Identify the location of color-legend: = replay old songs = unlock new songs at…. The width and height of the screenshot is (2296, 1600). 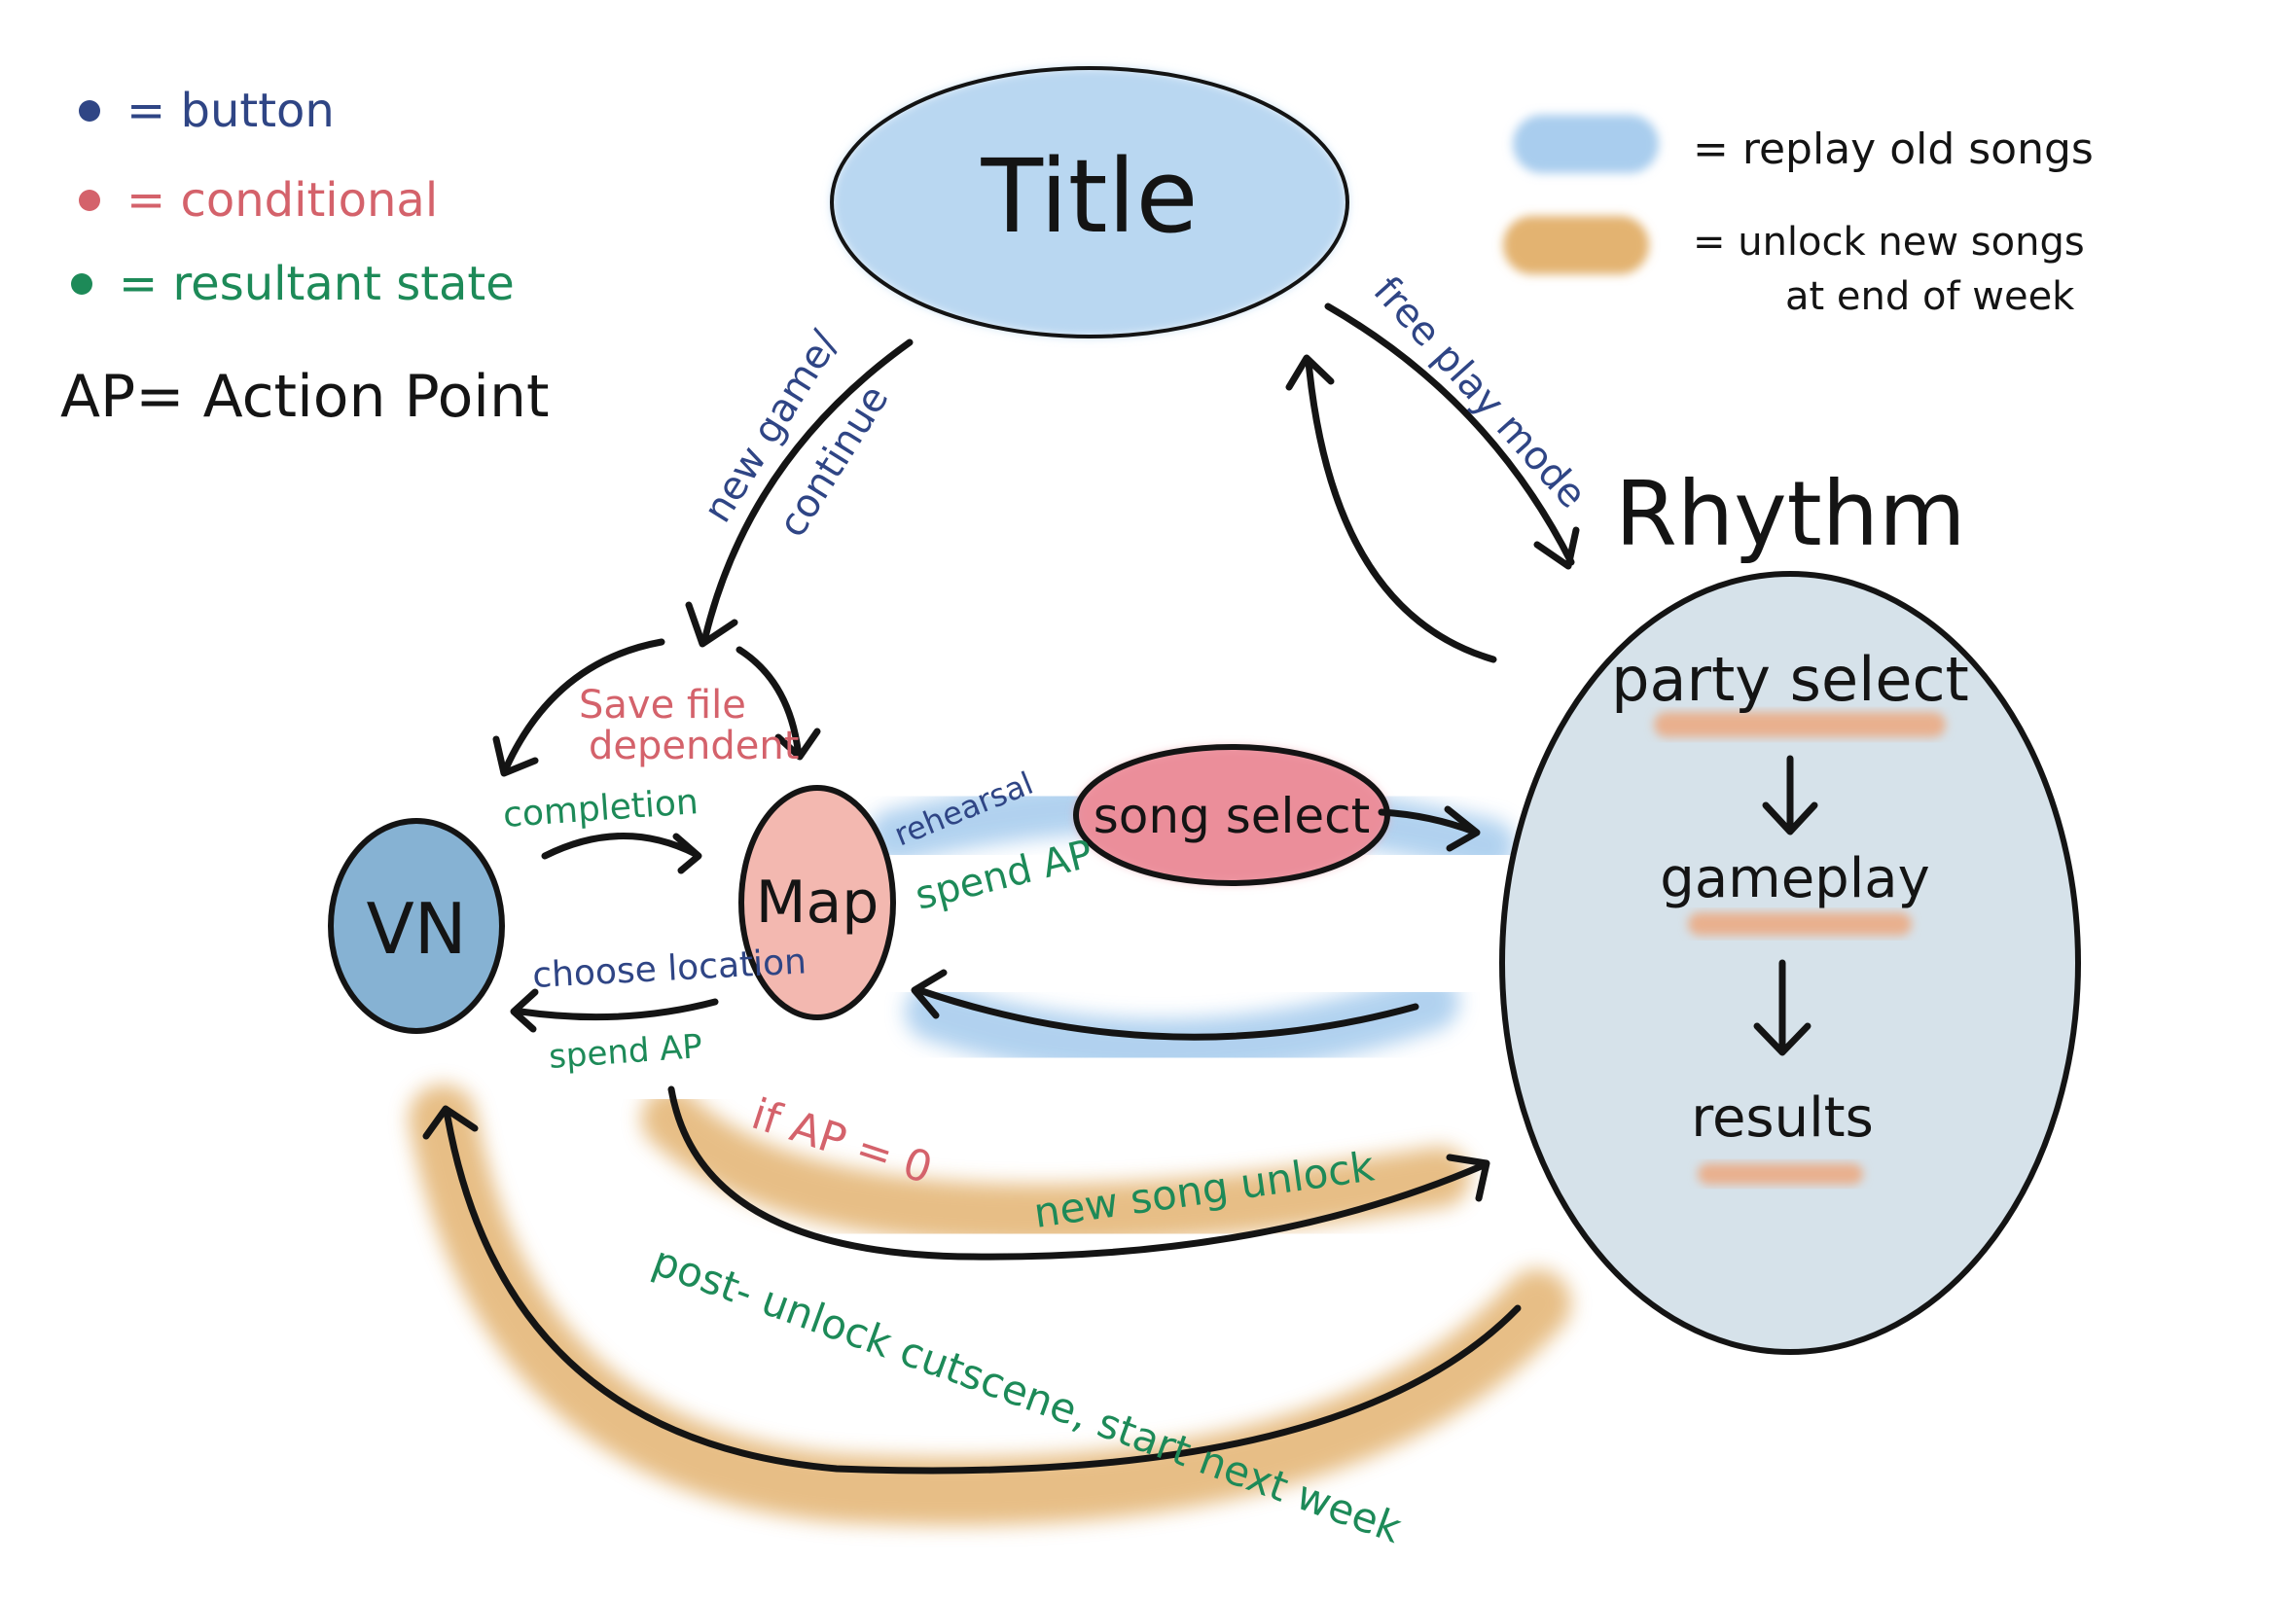
(1798, 217).